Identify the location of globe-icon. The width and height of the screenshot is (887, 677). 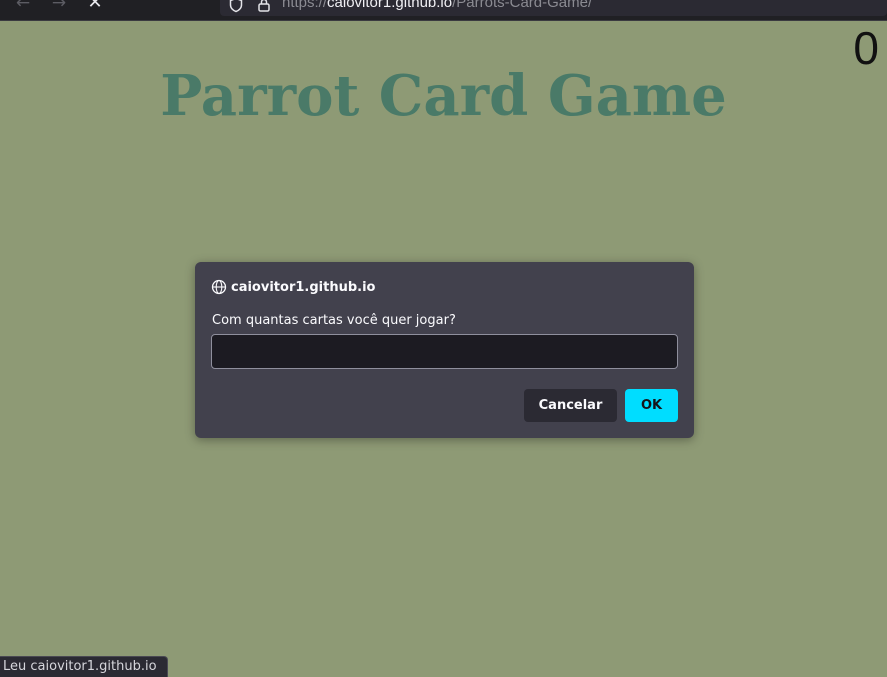
(219, 287).